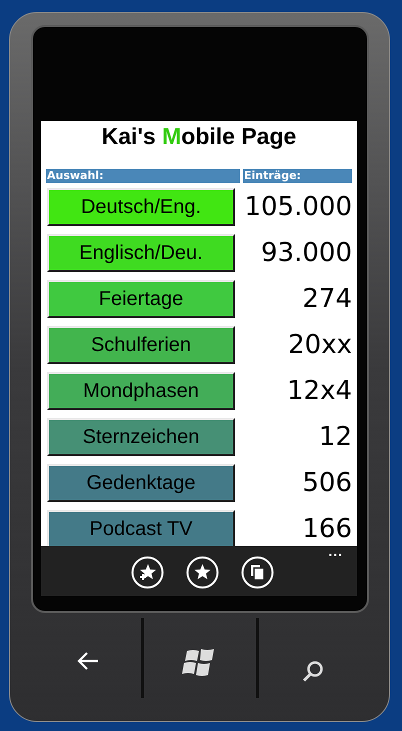 Image resolution: width=402 pixels, height=731 pixels. What do you see at coordinates (327, 299) in the screenshot?
I see `entry-count: 274` at bounding box center [327, 299].